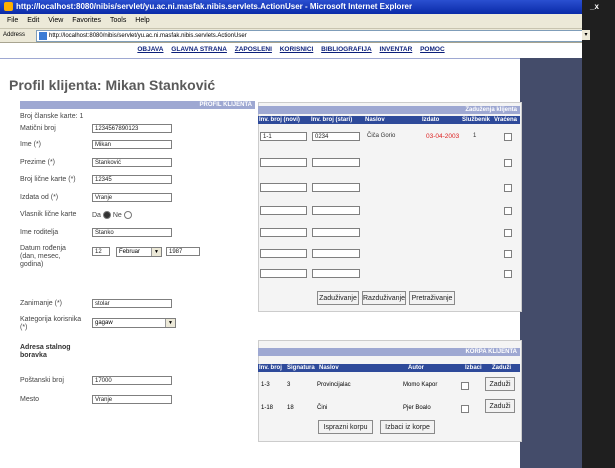 The width and height of the screenshot is (615, 468). What do you see at coordinates (267, 408) in the screenshot?
I see `cart-inv: 1-18` at bounding box center [267, 408].